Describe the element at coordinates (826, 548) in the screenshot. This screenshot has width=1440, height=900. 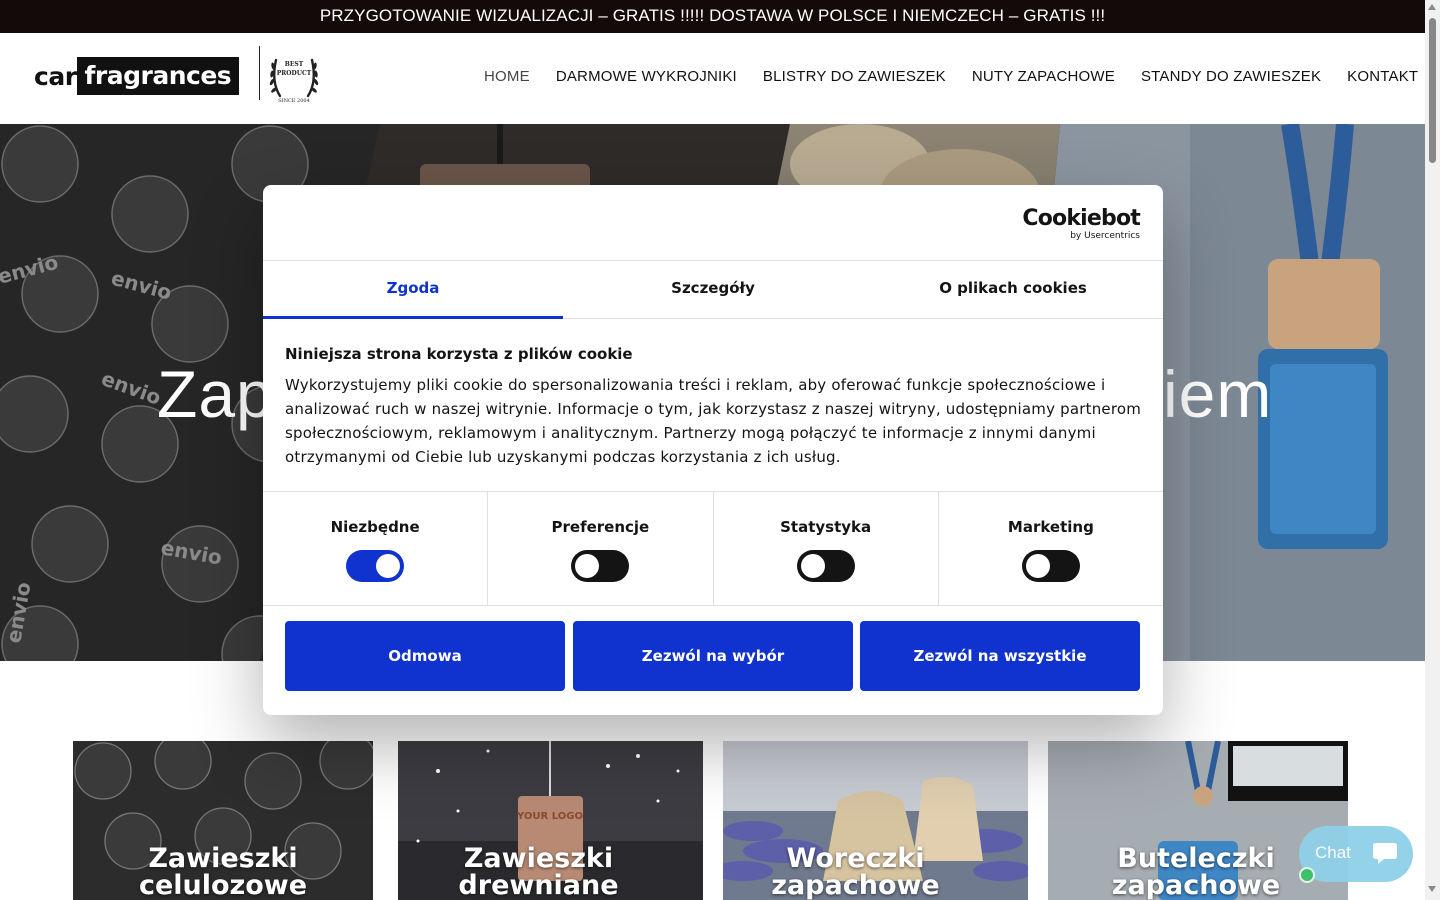
I see `toggle-group-statystyka: Statystyka` at that location.